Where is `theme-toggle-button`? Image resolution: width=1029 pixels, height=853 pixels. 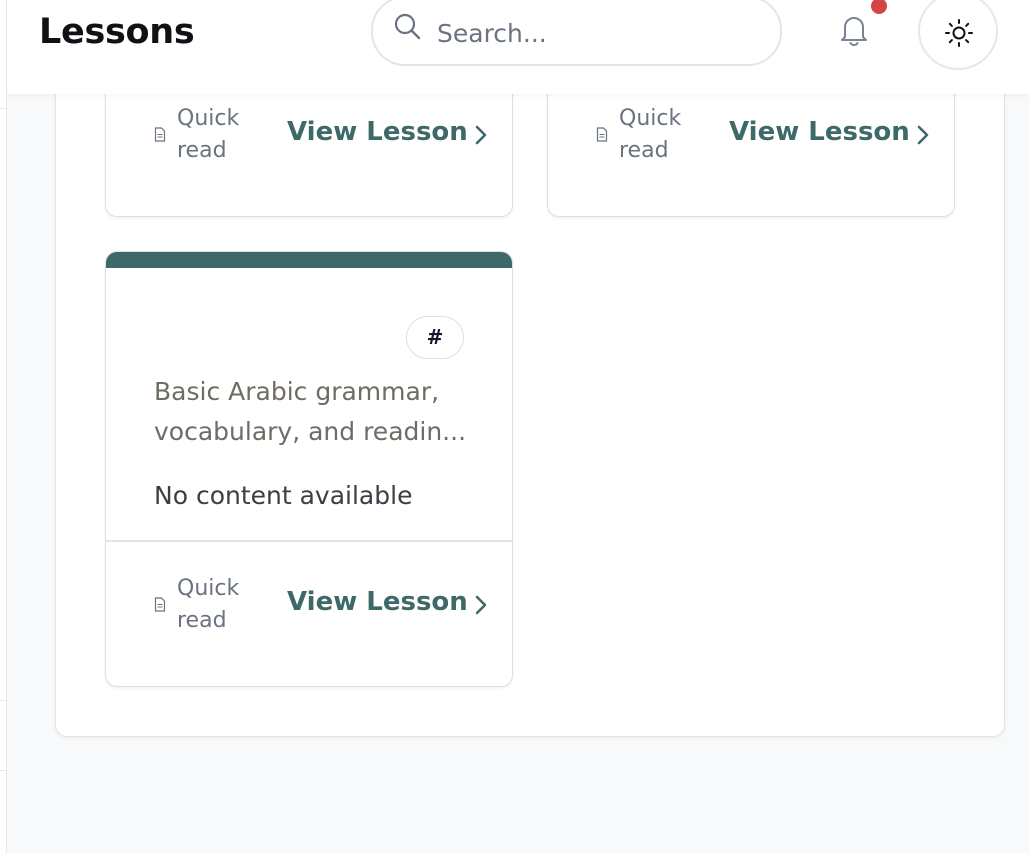 theme-toggle-button is located at coordinates (958, 35).